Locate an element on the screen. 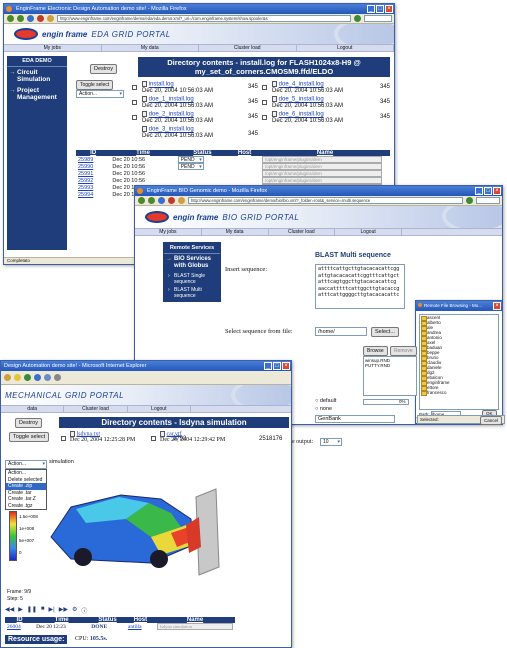 This screenshot has height=648, width=507. job-id-link: 25994 is located at coordinates (85, 195).